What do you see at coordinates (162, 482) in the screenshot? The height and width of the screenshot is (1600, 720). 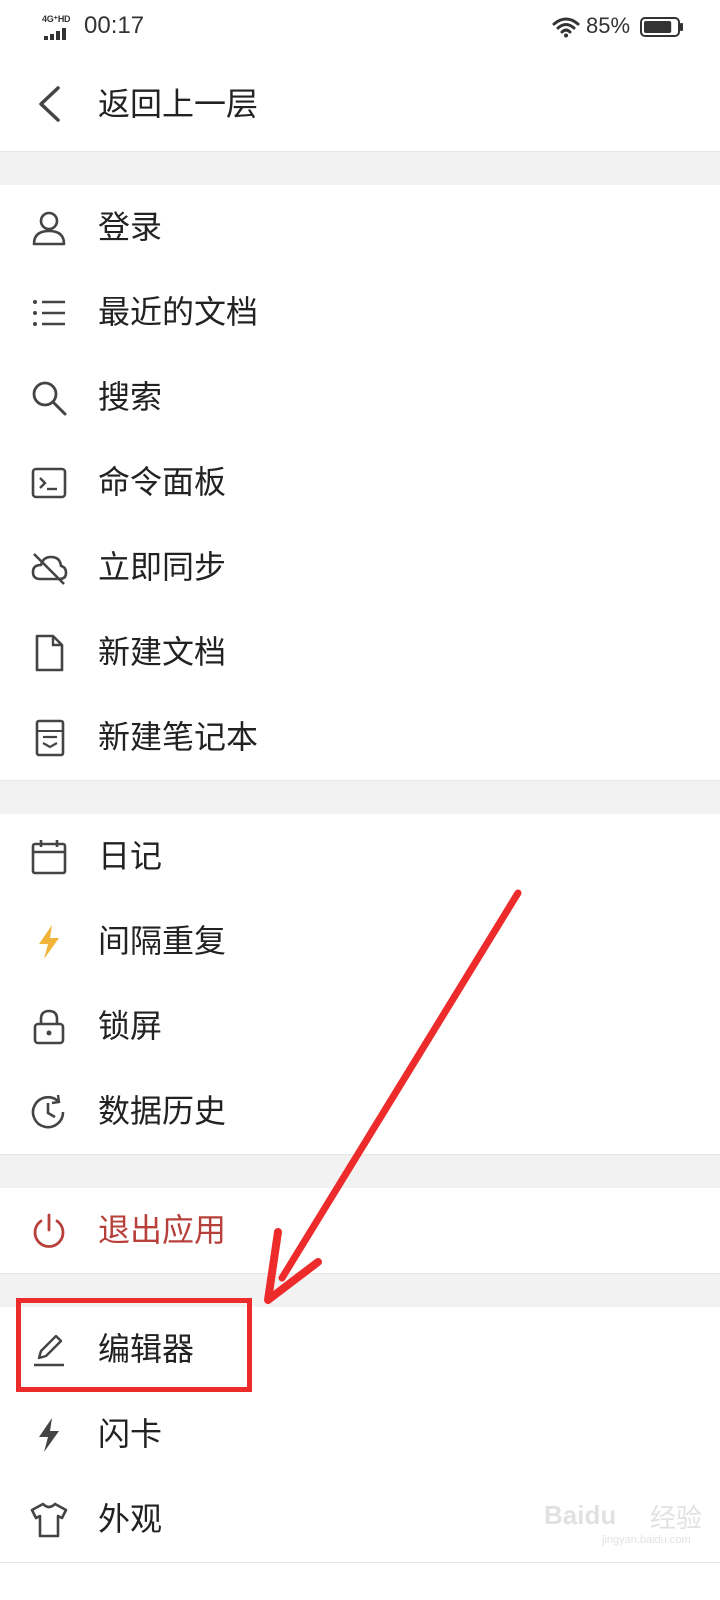 I see `menu-item-label: 命令面板` at bounding box center [162, 482].